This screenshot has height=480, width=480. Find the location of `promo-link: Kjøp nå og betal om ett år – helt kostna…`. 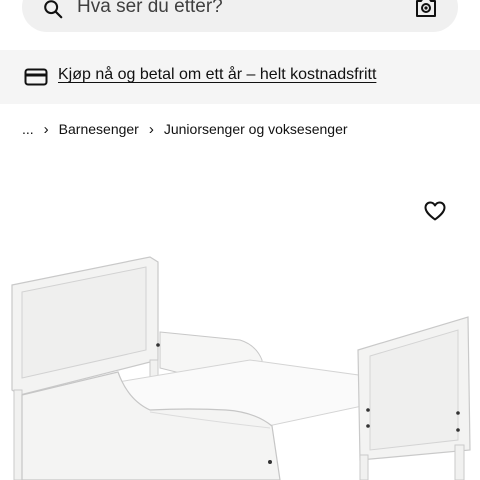

promo-link: Kjøp nå og betal om ett år – helt kostna… is located at coordinates (217, 75).